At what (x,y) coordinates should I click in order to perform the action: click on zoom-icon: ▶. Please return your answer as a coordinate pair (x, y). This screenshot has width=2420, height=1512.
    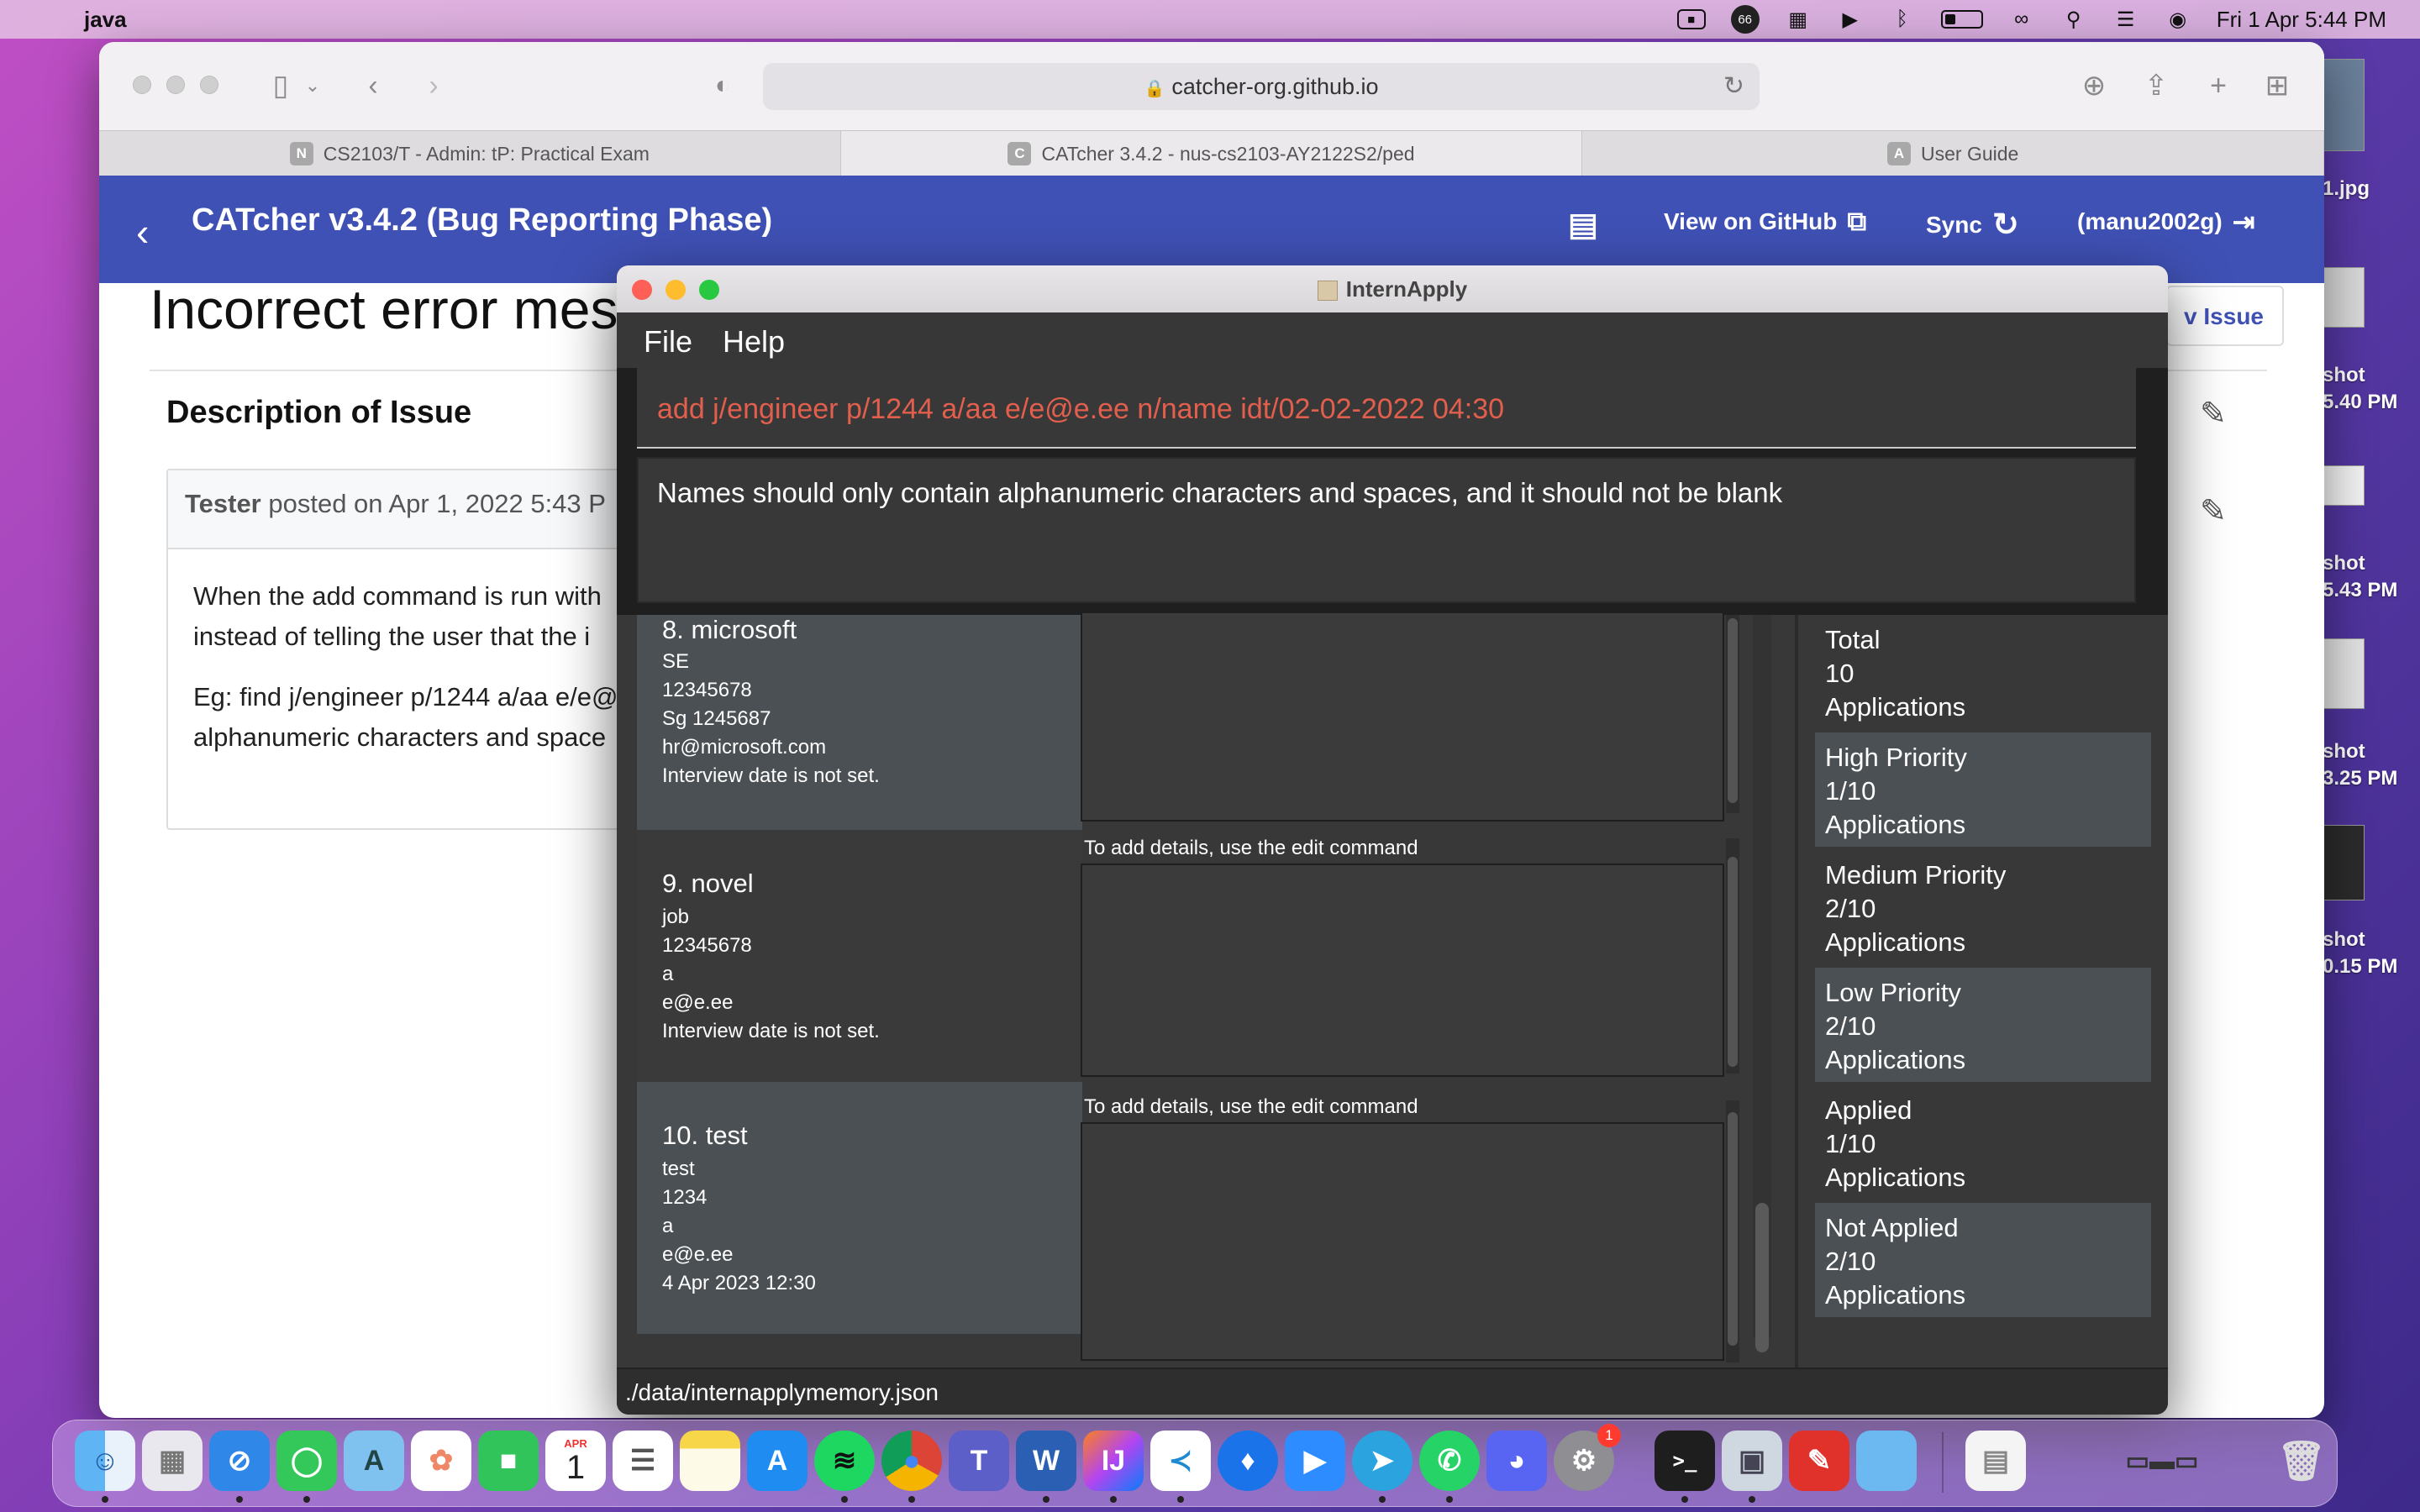
    Looking at the image, I should click on (1315, 1461).